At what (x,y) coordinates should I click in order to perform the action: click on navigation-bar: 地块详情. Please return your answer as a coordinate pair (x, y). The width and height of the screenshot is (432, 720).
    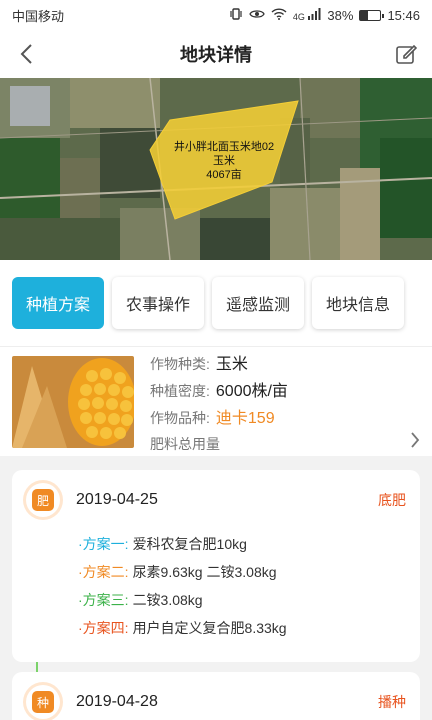
    Looking at the image, I should click on (216, 54).